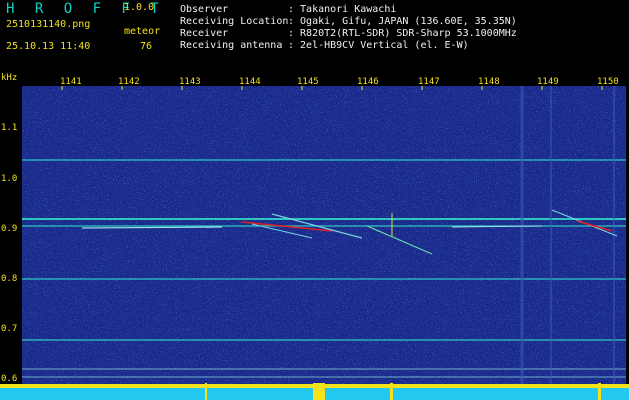  Describe the element at coordinates (378, 45) in the screenshot. I see `antenna-value: : 2el-HB9CV Vertical (el. E-W)` at that location.